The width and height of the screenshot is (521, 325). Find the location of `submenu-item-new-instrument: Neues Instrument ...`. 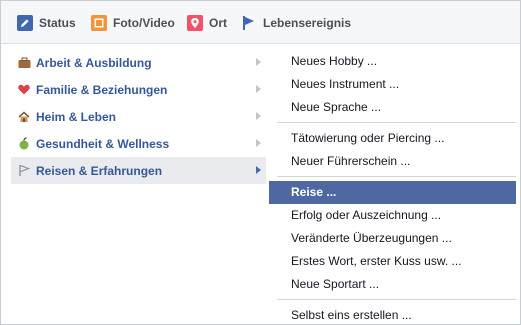

submenu-item-new-instrument: Neues Instrument ... is located at coordinates (392, 84).